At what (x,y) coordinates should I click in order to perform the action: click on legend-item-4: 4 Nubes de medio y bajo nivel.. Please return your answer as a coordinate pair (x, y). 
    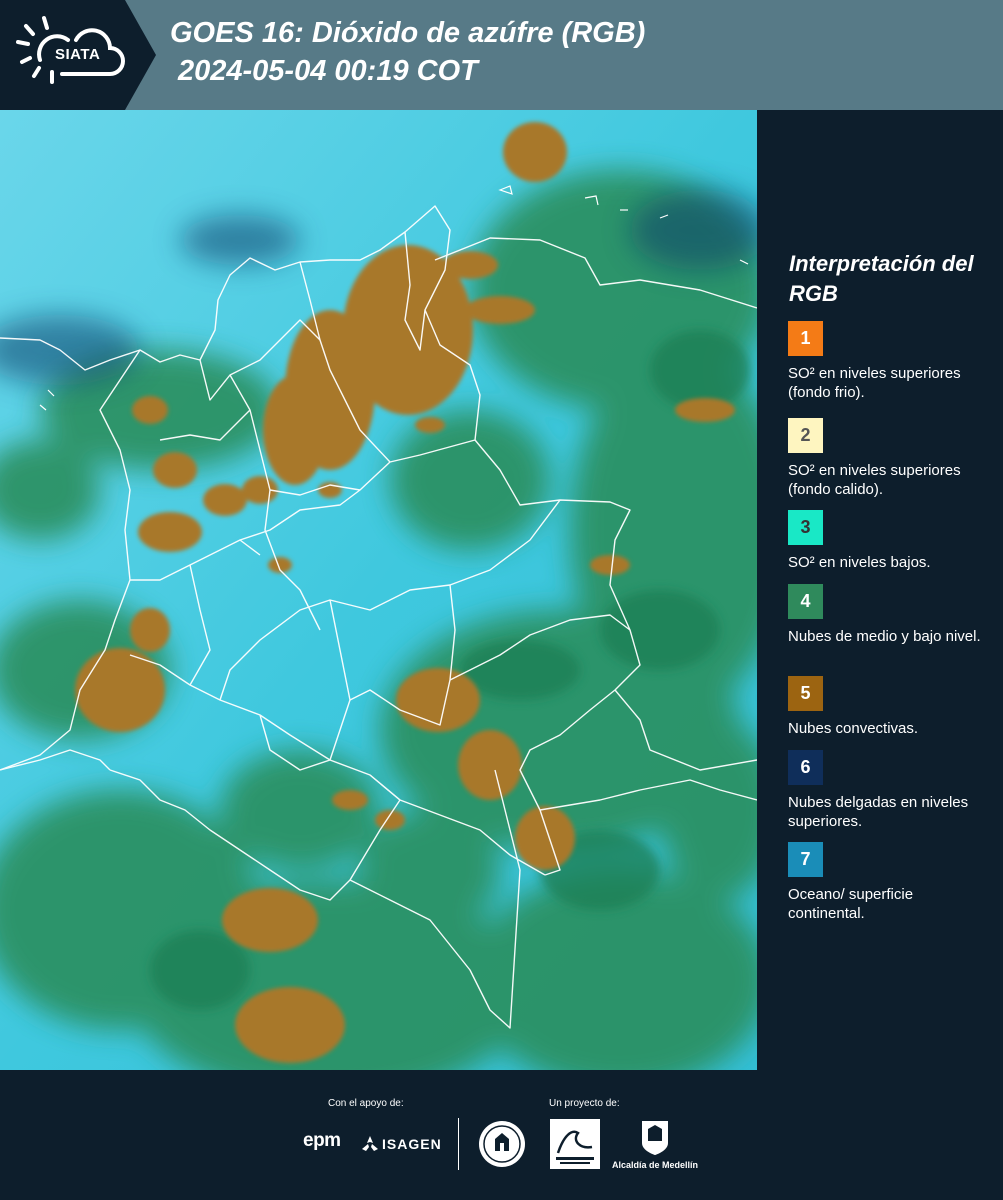
    Looking at the image, I should click on (888, 615).